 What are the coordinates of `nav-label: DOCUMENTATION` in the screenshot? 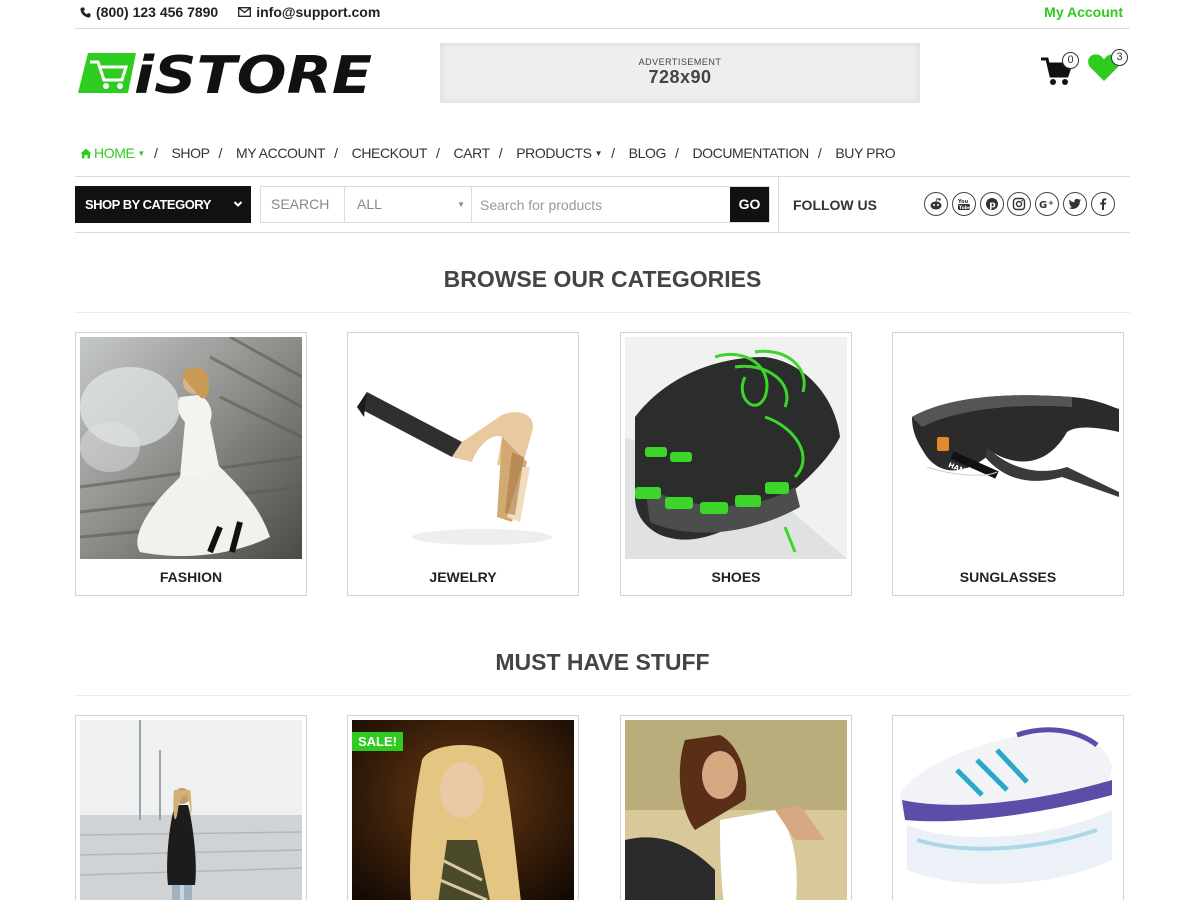 It's located at (750, 153).